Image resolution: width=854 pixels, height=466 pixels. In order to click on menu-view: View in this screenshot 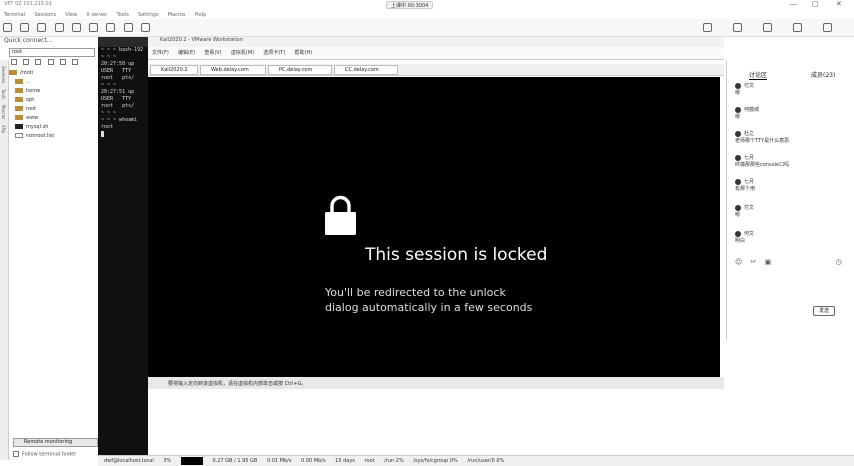, I will do `click(71, 15)`.